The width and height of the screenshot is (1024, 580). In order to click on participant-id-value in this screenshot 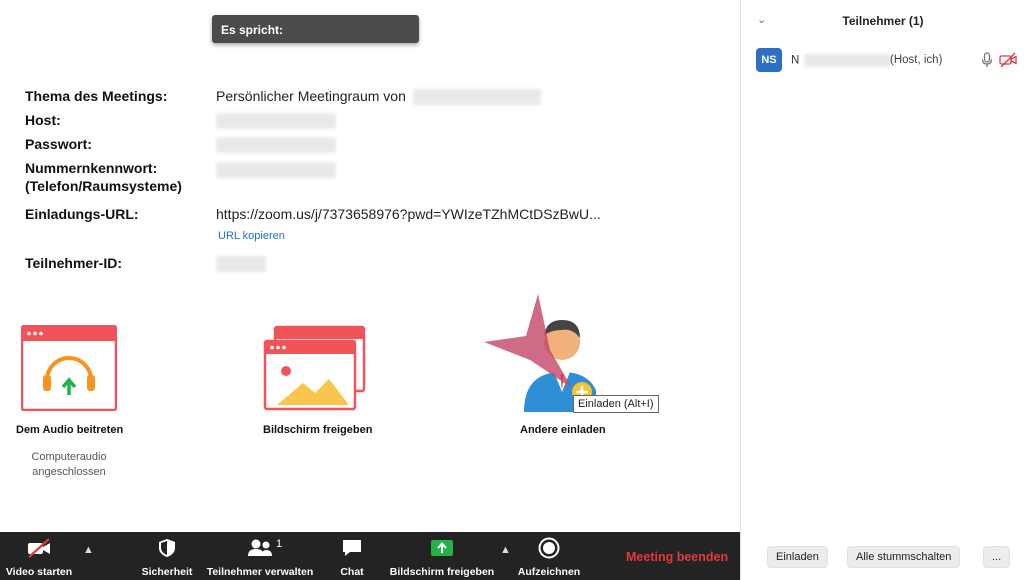, I will do `click(241, 263)`.